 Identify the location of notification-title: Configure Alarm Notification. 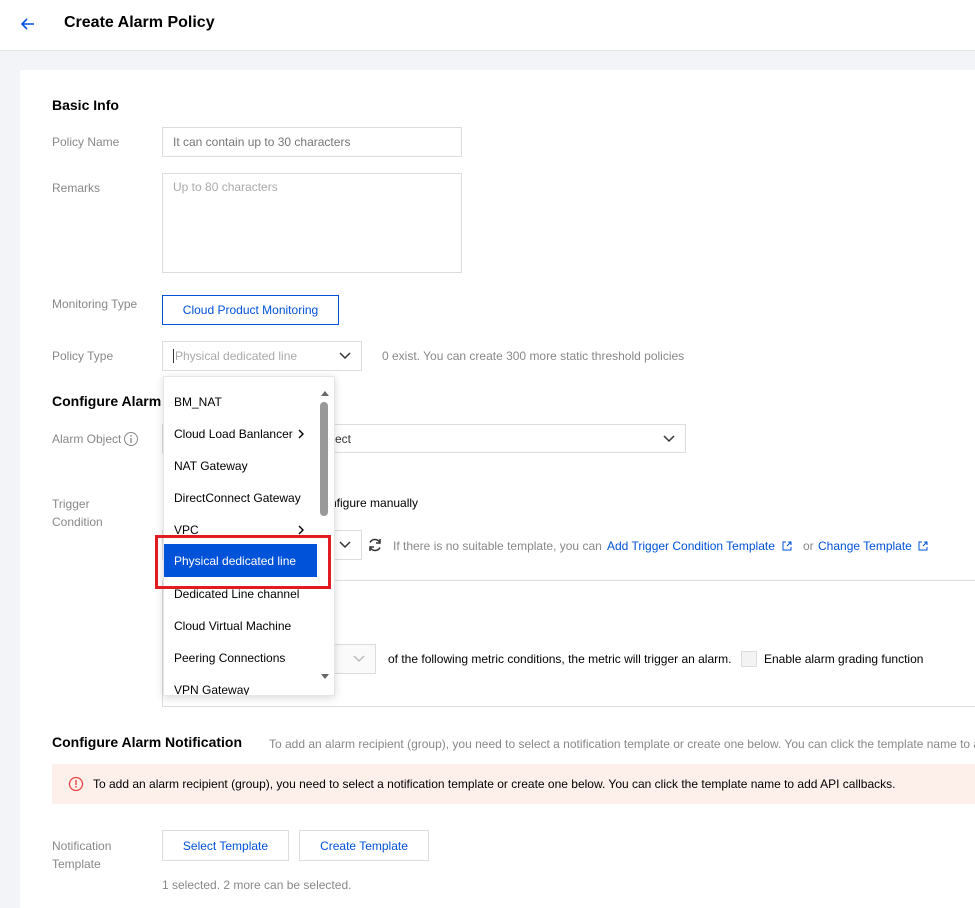
(147, 742).